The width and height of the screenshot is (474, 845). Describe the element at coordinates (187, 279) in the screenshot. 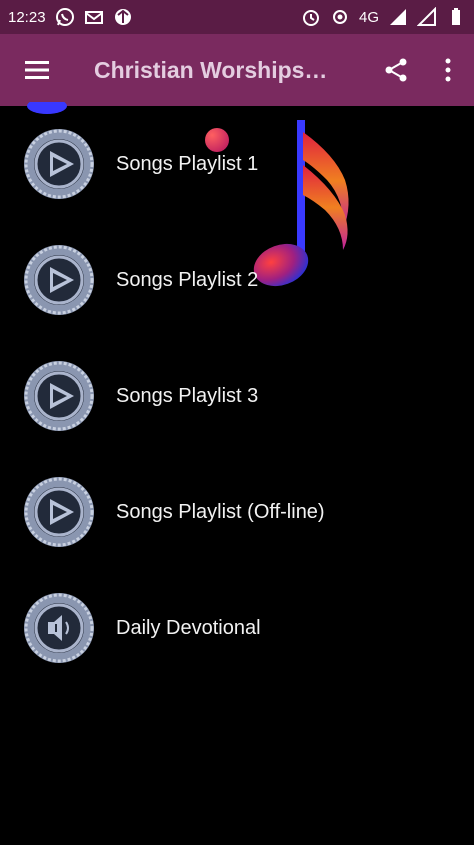

I see `menu-item-label: Songs Playlist 2` at that location.